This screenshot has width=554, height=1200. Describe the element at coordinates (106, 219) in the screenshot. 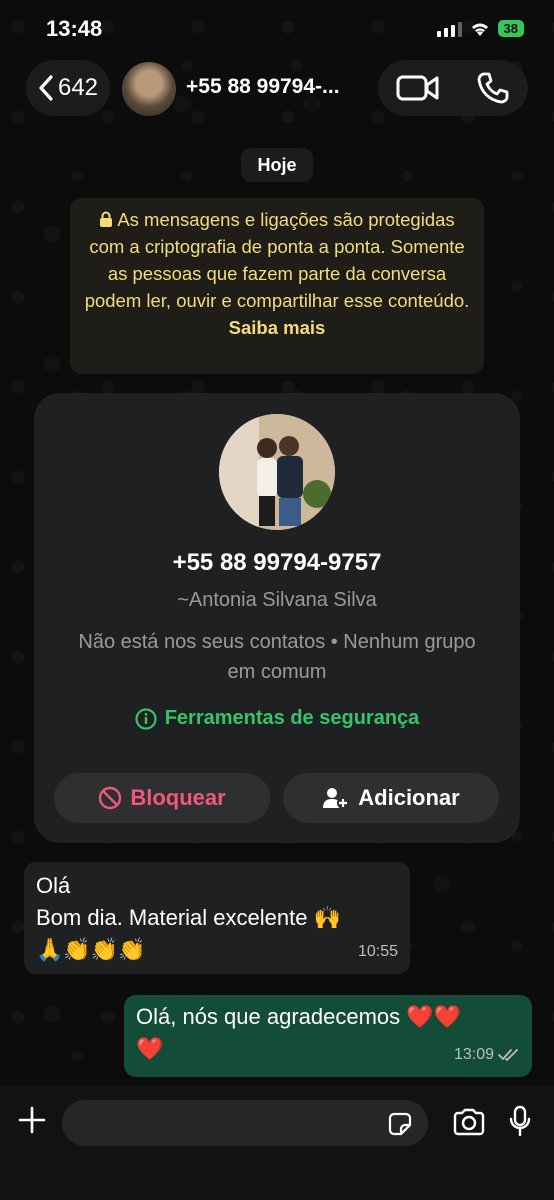

I see `lock-icon` at that location.